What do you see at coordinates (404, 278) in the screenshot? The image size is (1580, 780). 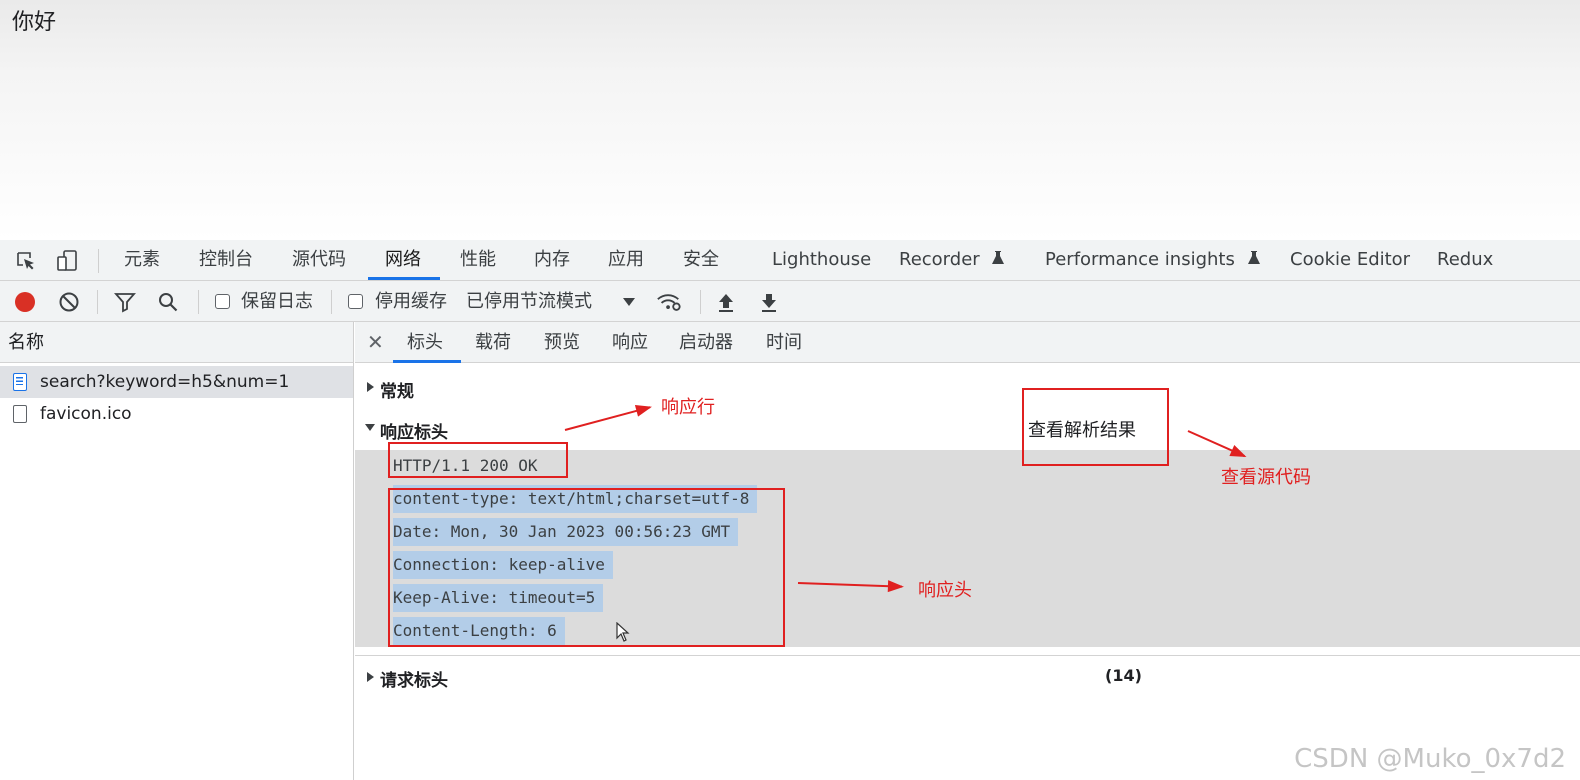 I see `active-tab-indicator` at bounding box center [404, 278].